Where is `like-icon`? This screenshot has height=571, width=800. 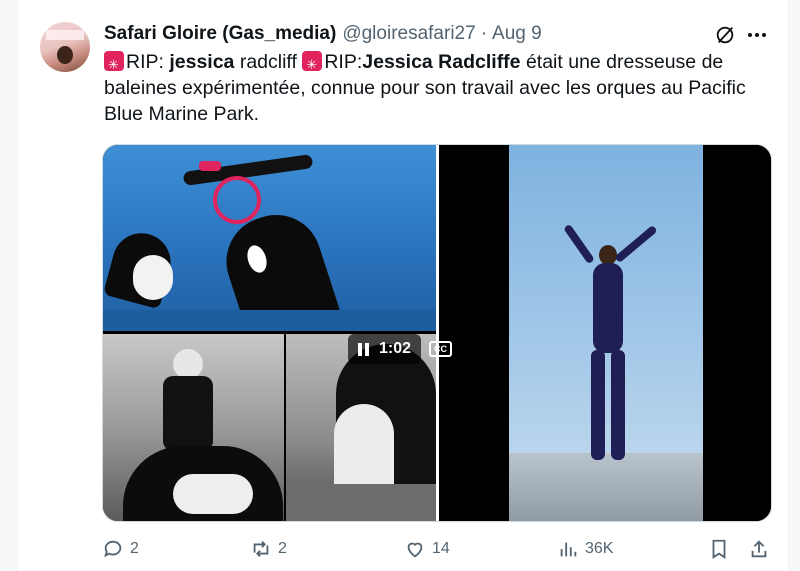
like-icon is located at coordinates (415, 550).